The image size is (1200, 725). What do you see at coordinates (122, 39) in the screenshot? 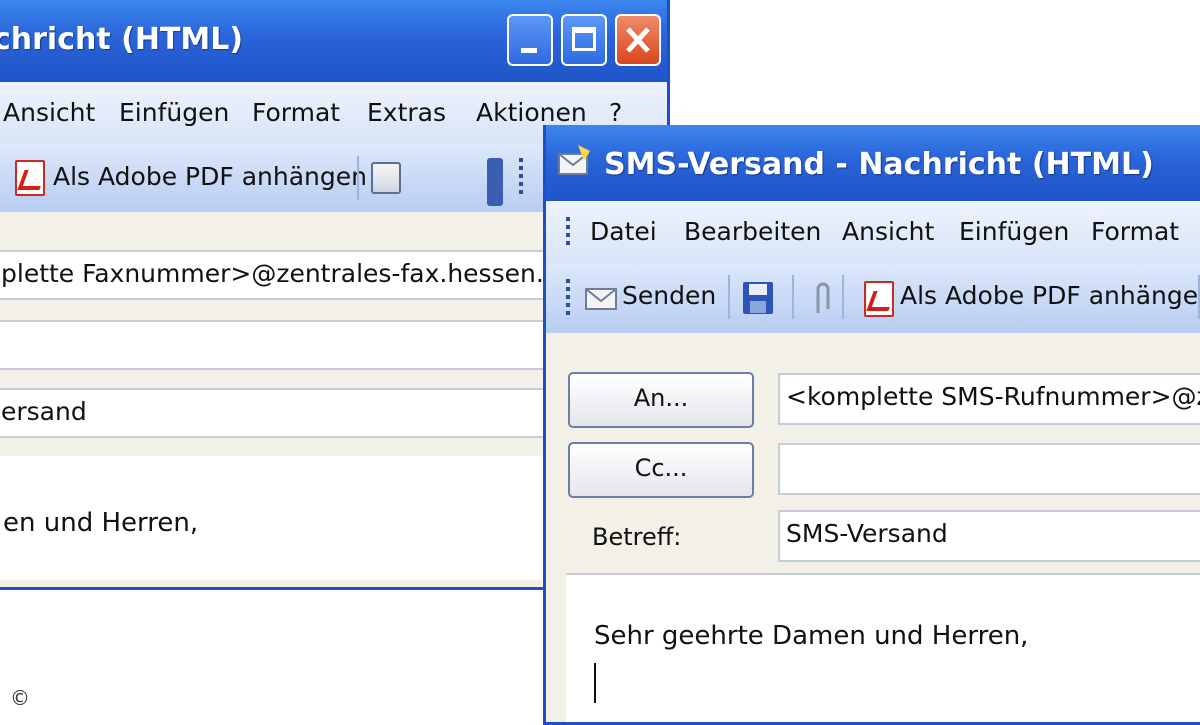
I see `window-title: chricht (HTML)` at bounding box center [122, 39].